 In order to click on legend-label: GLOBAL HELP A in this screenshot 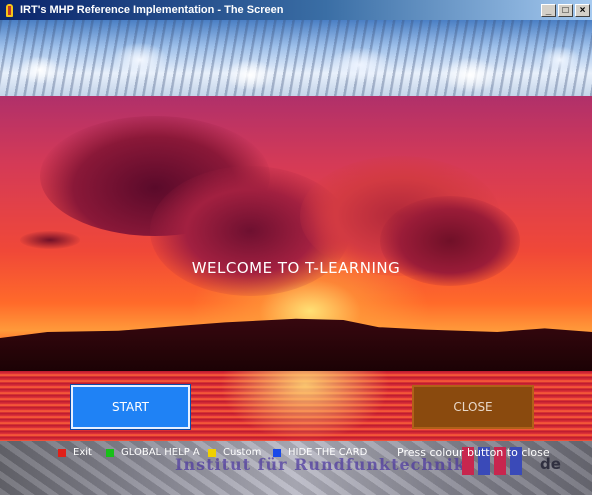, I will do `click(160, 452)`.